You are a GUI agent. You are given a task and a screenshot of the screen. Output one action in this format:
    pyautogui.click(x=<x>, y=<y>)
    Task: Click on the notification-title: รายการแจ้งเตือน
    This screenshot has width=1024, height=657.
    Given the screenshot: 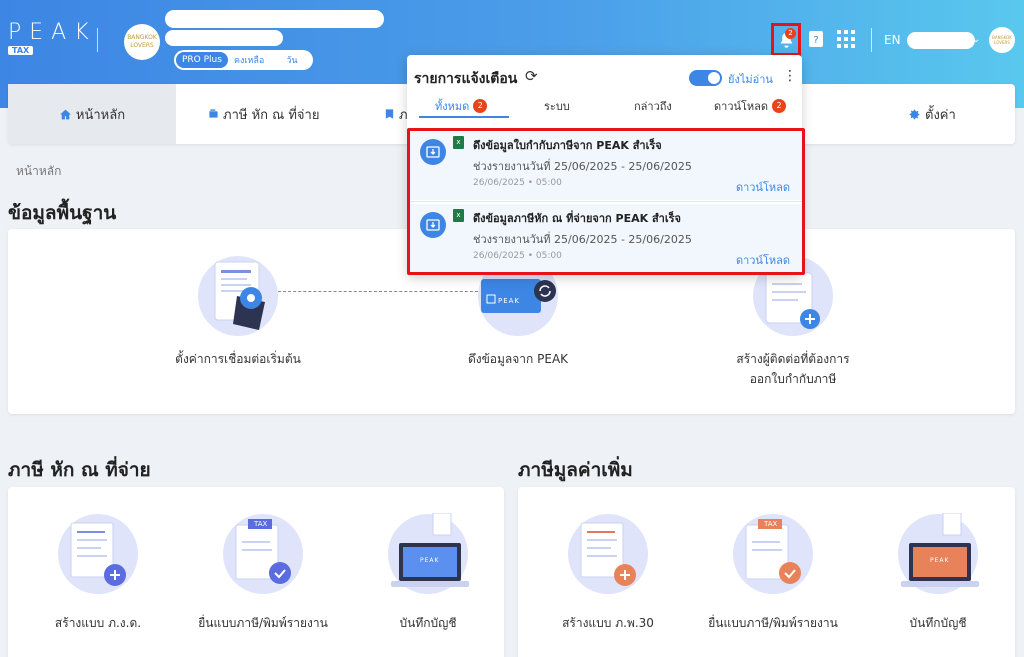 What is the action you would take?
    pyautogui.click(x=466, y=79)
    